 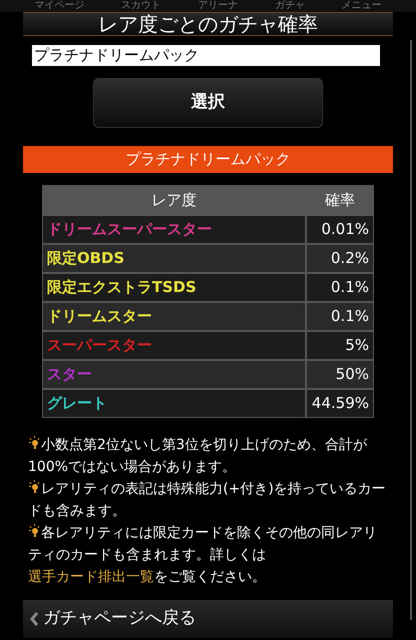 I want to click on page-title: レア度ごとのガチャ確率, so click(x=208, y=24).